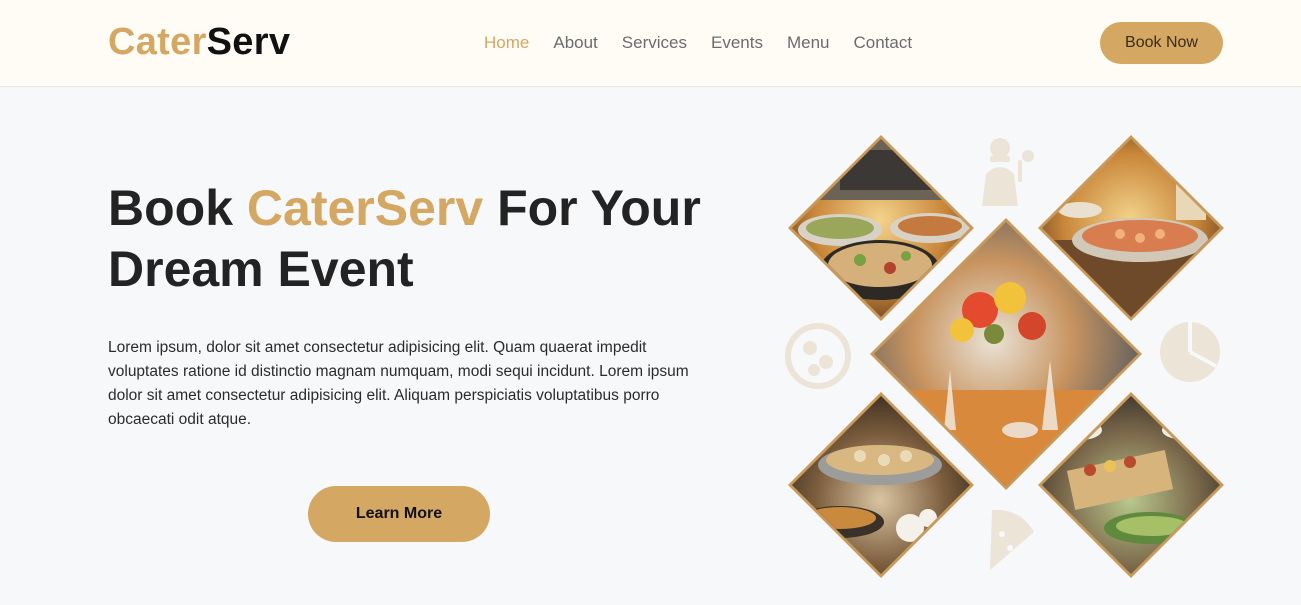 The height and width of the screenshot is (605, 1301). I want to click on nav-about: About, so click(575, 43).